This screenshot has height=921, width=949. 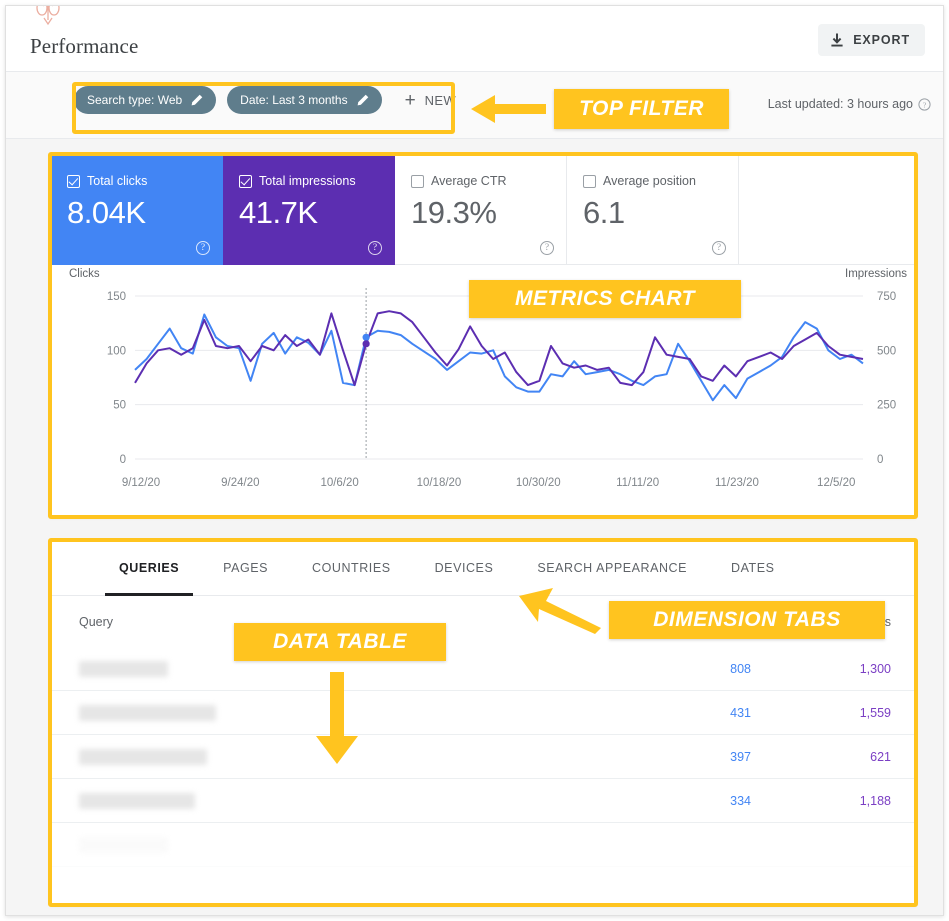 I want to click on table-cell-impressions: 621, so click(x=880, y=756).